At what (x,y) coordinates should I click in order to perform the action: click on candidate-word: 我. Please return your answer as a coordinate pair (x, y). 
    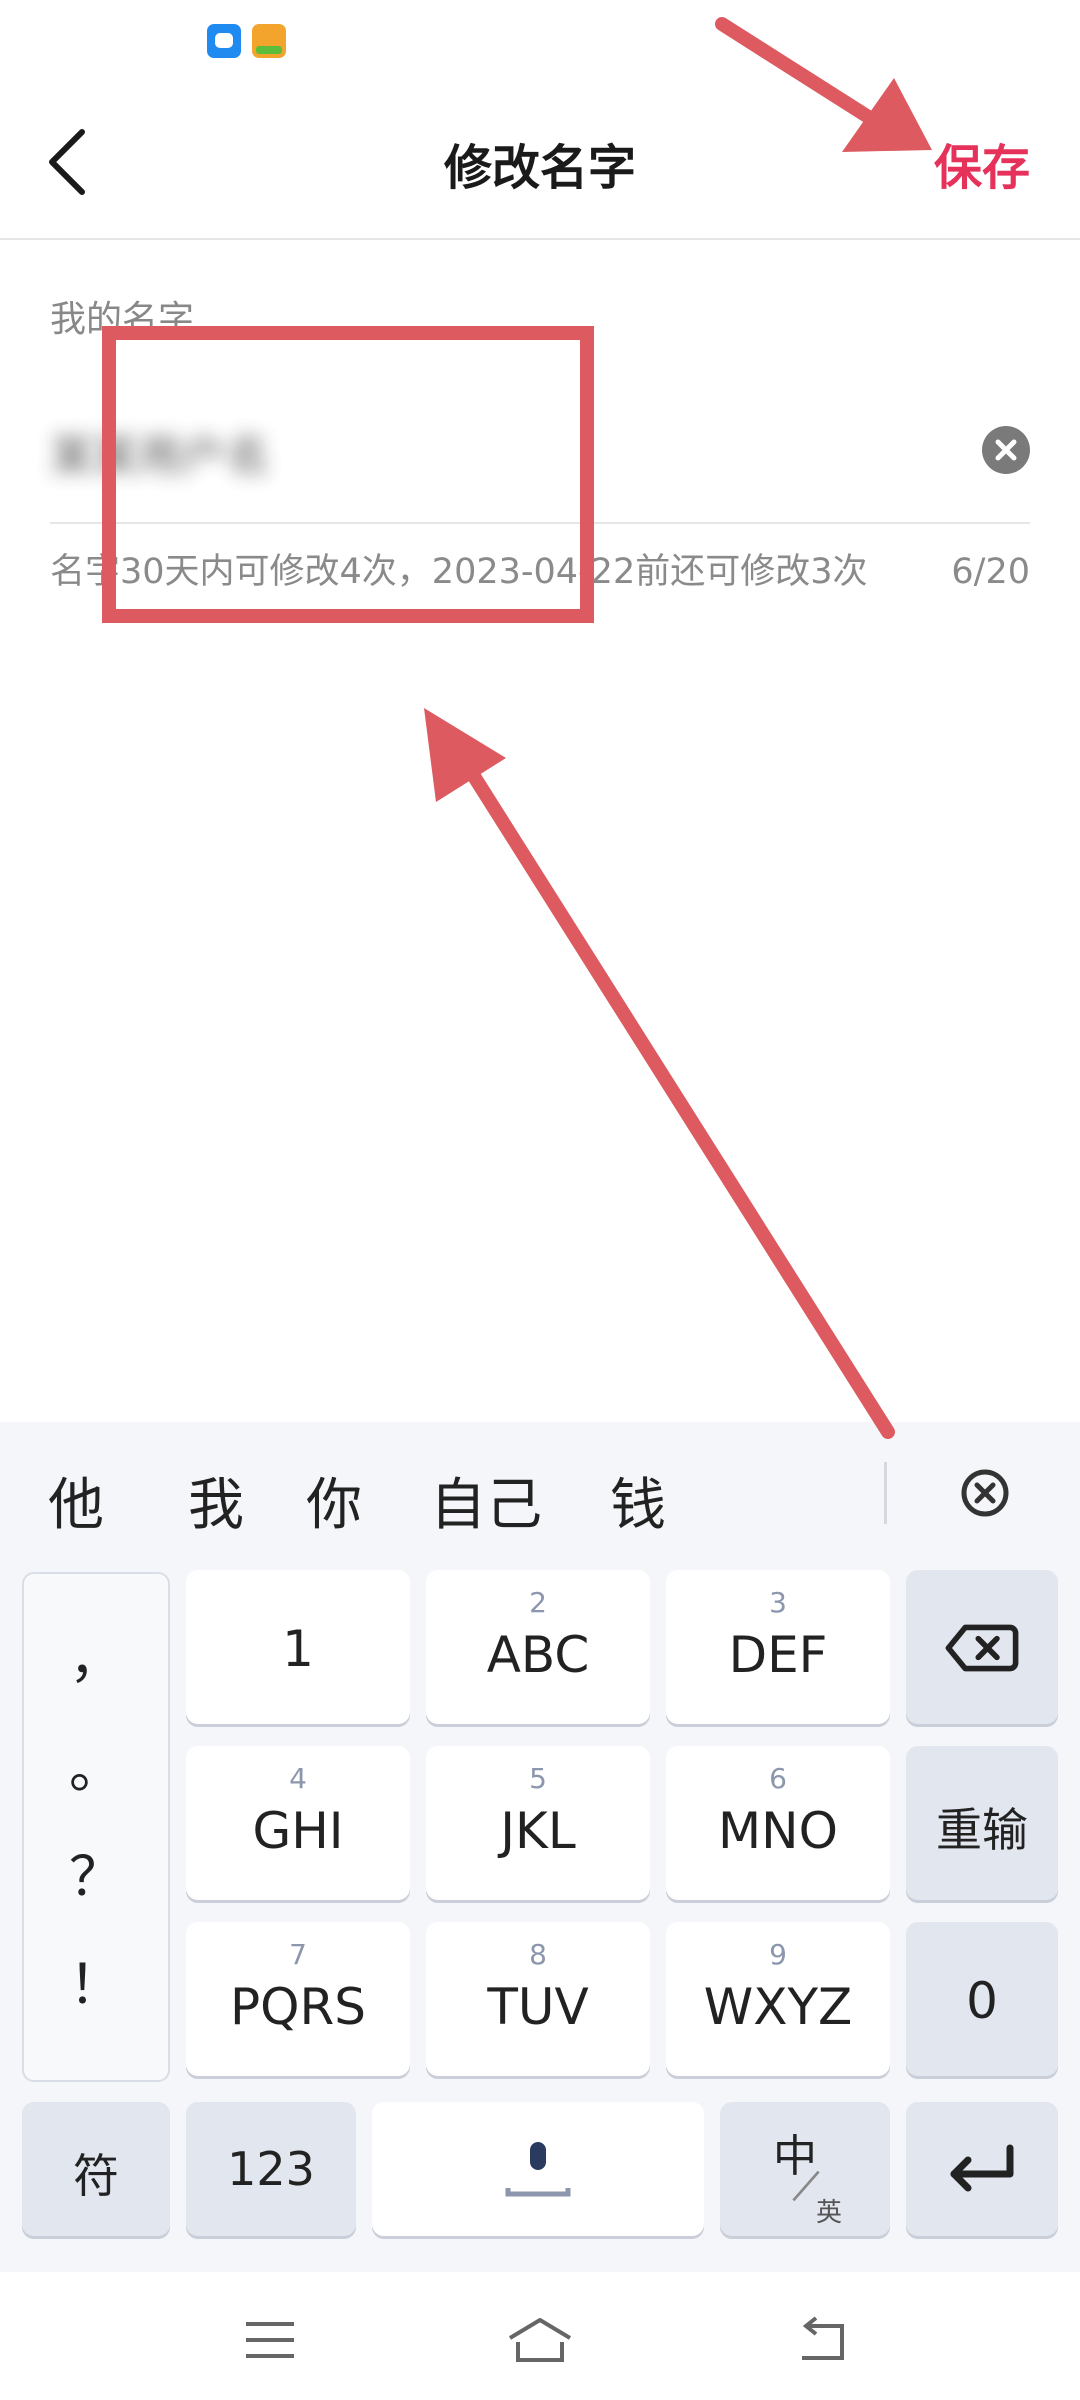
    Looking at the image, I should click on (216, 1500).